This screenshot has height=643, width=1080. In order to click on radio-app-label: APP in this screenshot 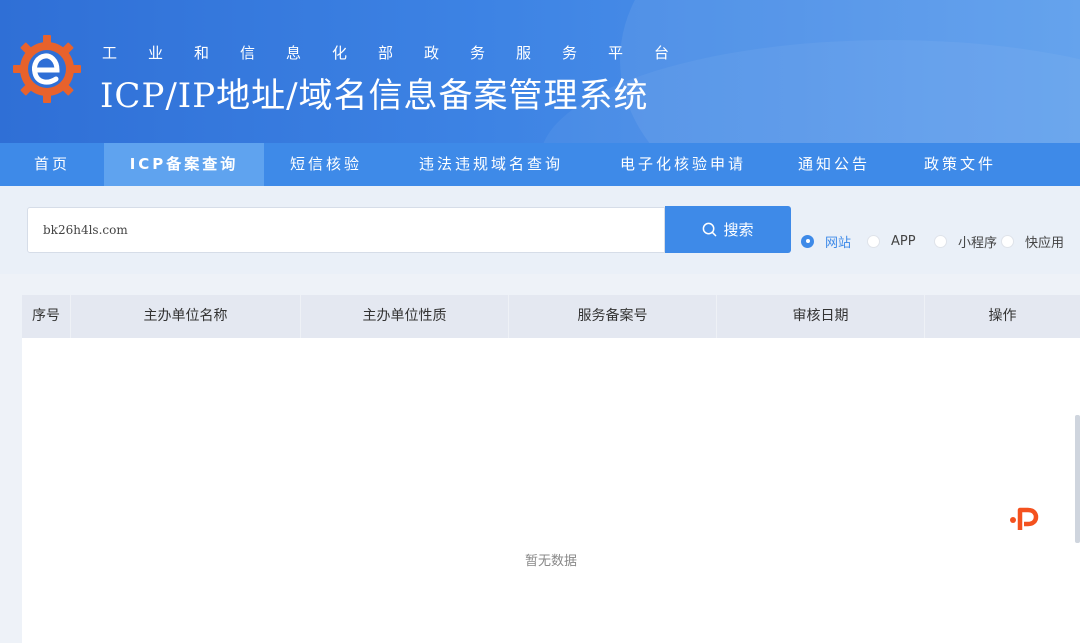, I will do `click(903, 241)`.